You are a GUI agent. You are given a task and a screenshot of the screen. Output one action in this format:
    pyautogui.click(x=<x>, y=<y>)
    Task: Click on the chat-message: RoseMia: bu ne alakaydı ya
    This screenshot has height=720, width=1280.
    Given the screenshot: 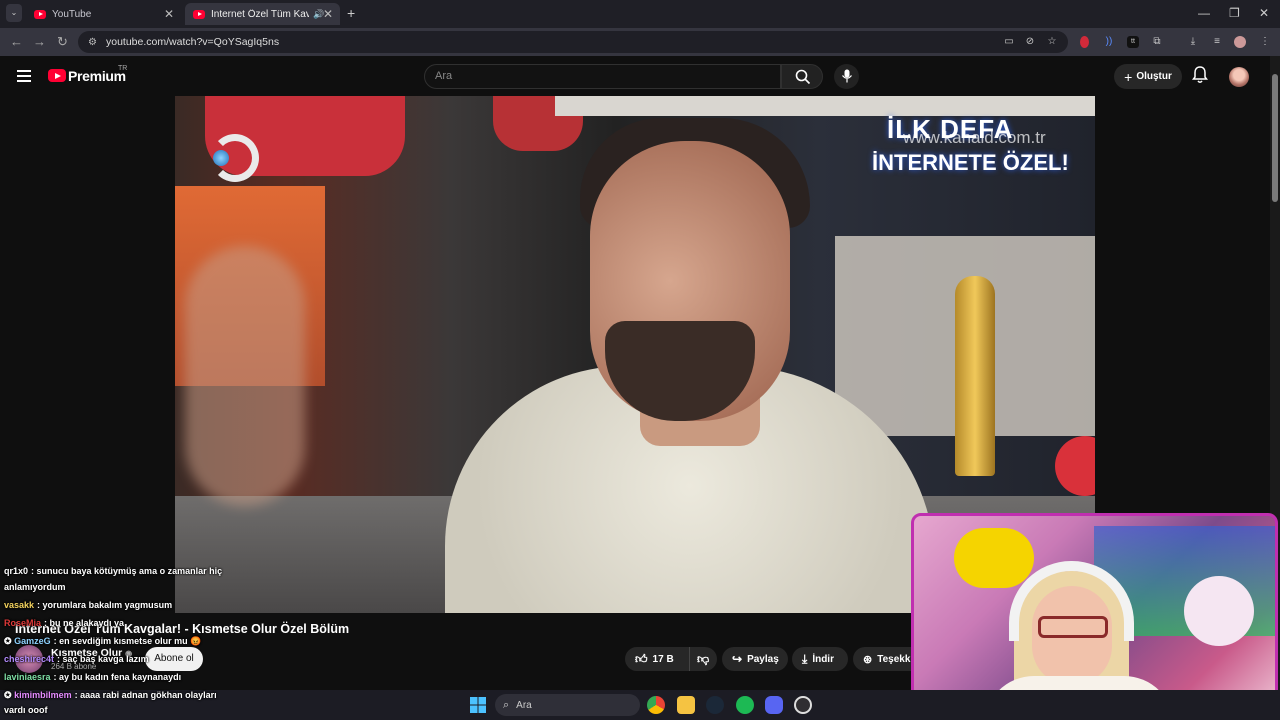 What is the action you would take?
    pyautogui.click(x=64, y=623)
    